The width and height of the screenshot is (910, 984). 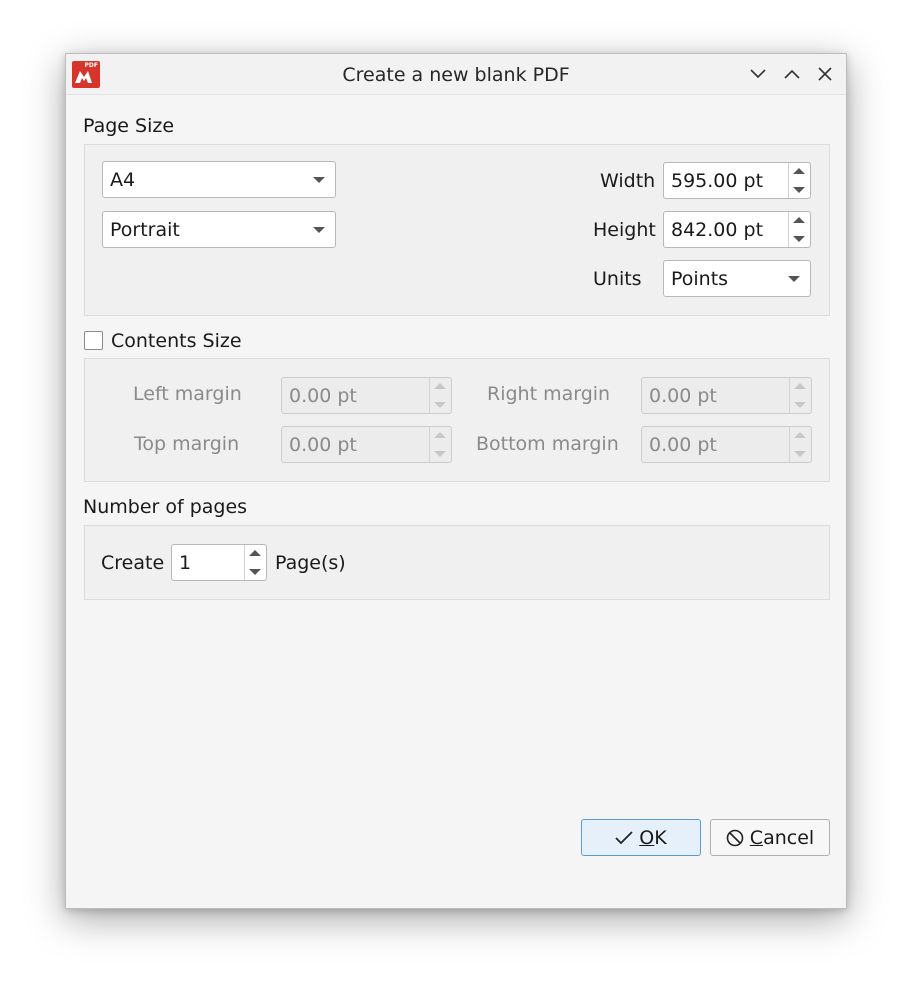 I want to click on width-spin-buttons, so click(x=799, y=180).